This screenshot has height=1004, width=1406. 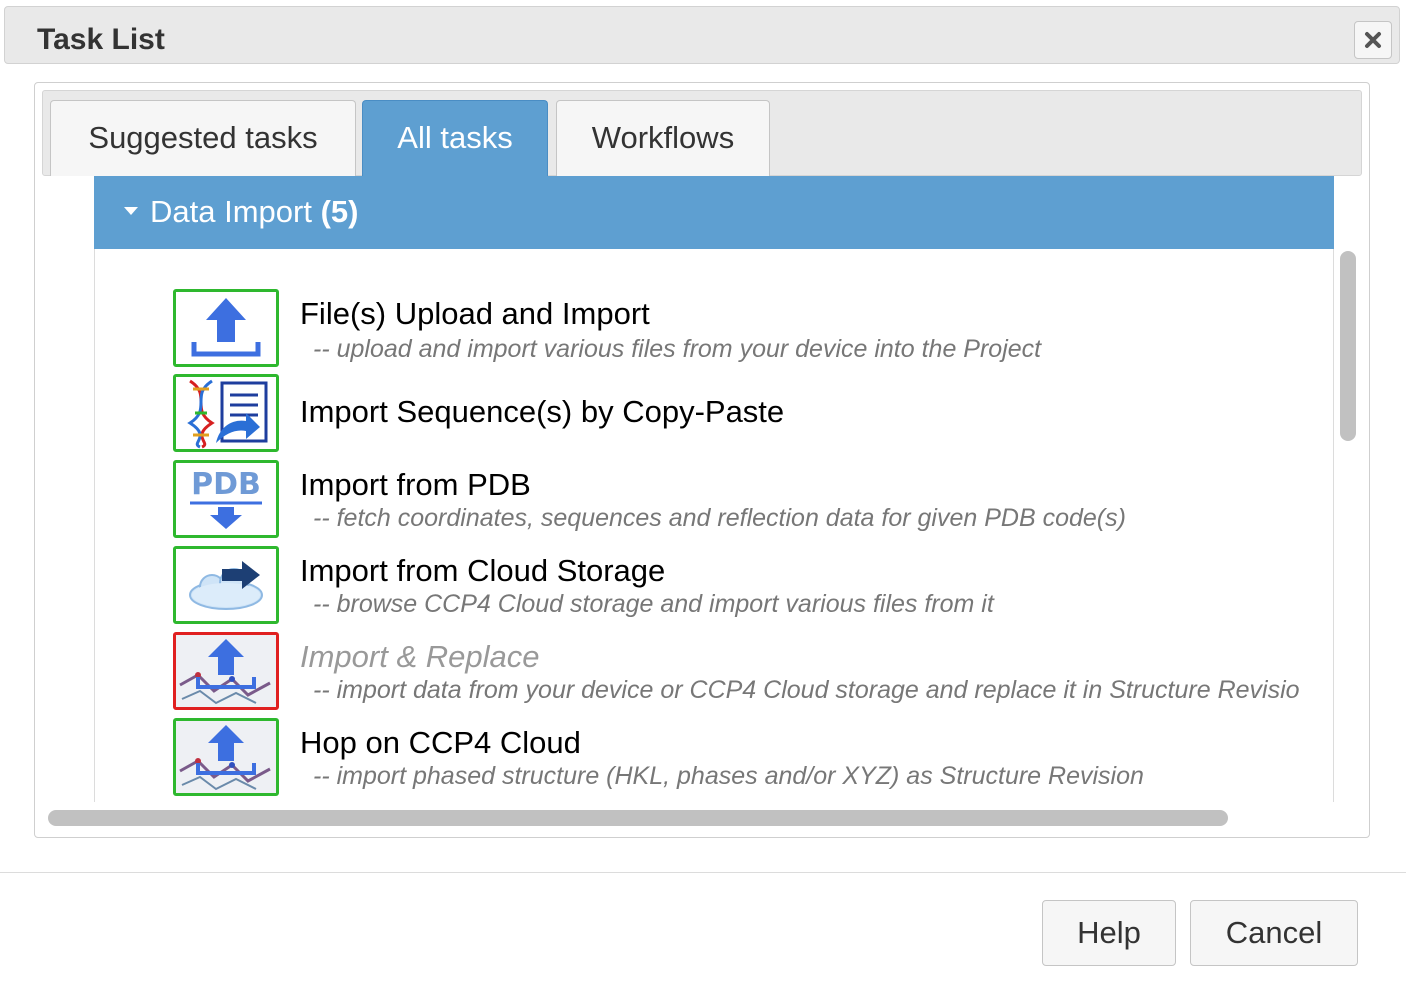 I want to click on cancel-button: Cancel, so click(x=1274, y=933).